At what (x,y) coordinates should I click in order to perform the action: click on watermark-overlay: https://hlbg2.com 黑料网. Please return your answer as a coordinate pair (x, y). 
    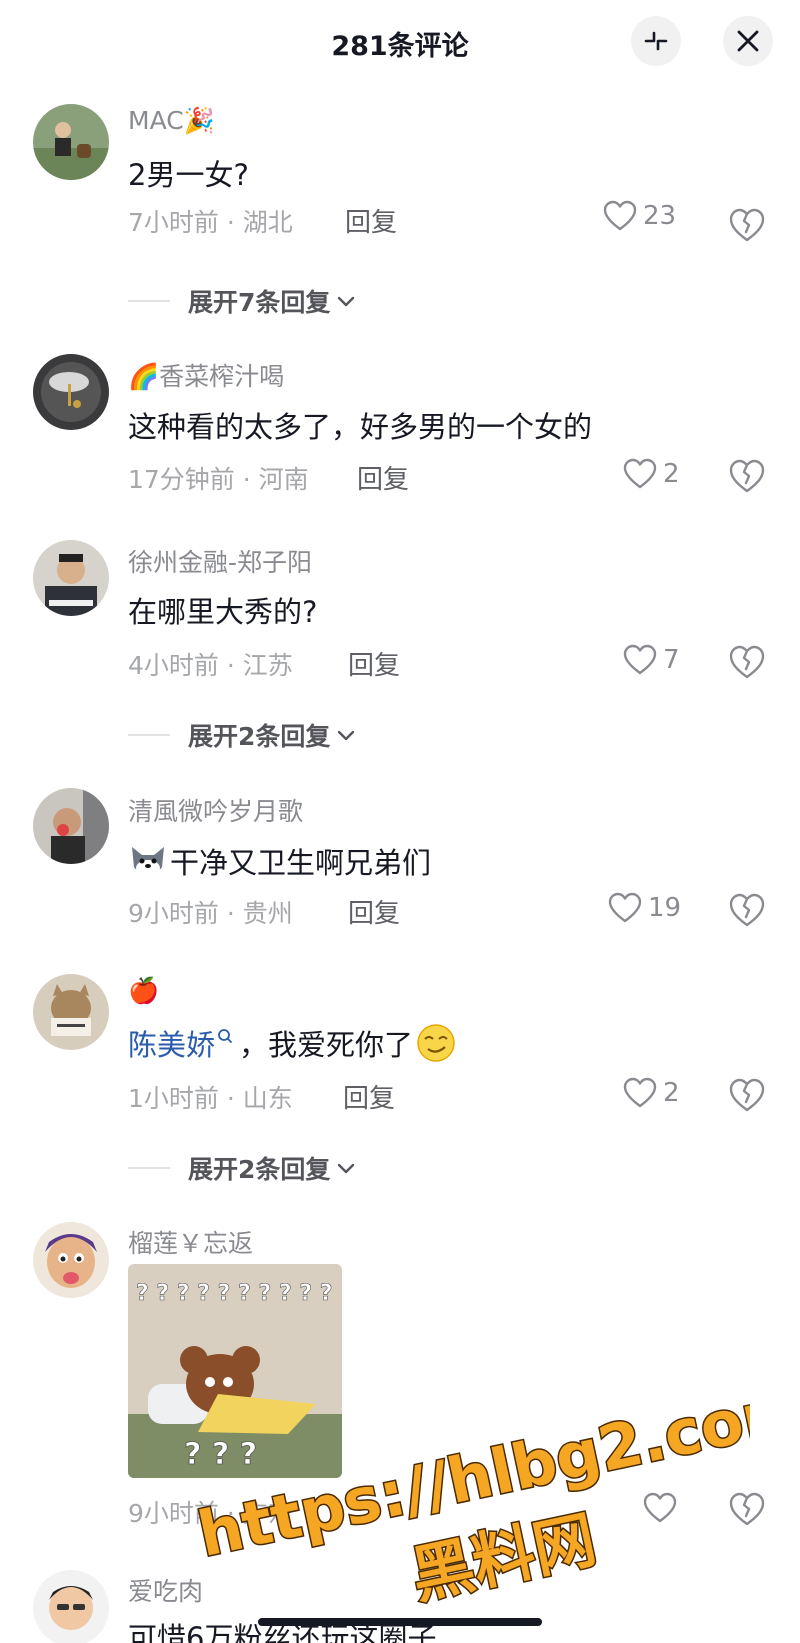
    Looking at the image, I should click on (470, 1507).